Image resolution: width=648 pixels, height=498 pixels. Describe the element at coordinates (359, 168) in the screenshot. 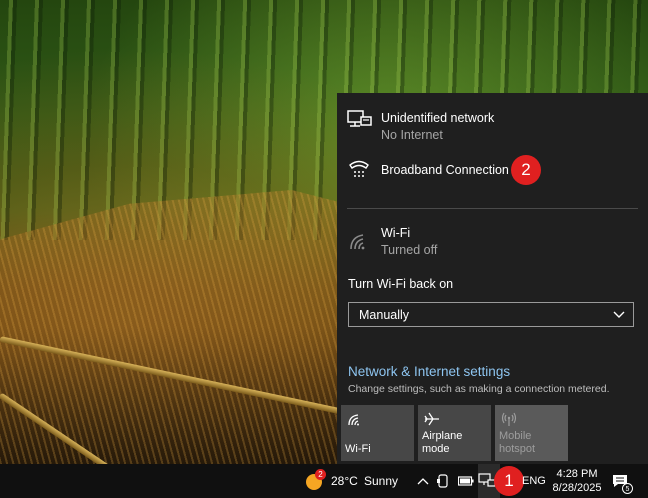

I see `dialup-phone-icon` at that location.